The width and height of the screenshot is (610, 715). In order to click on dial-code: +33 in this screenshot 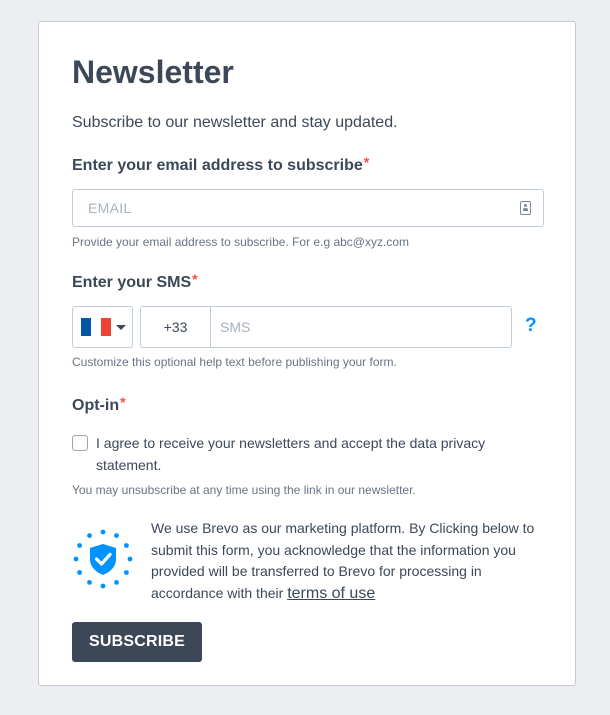, I will do `click(176, 327)`.